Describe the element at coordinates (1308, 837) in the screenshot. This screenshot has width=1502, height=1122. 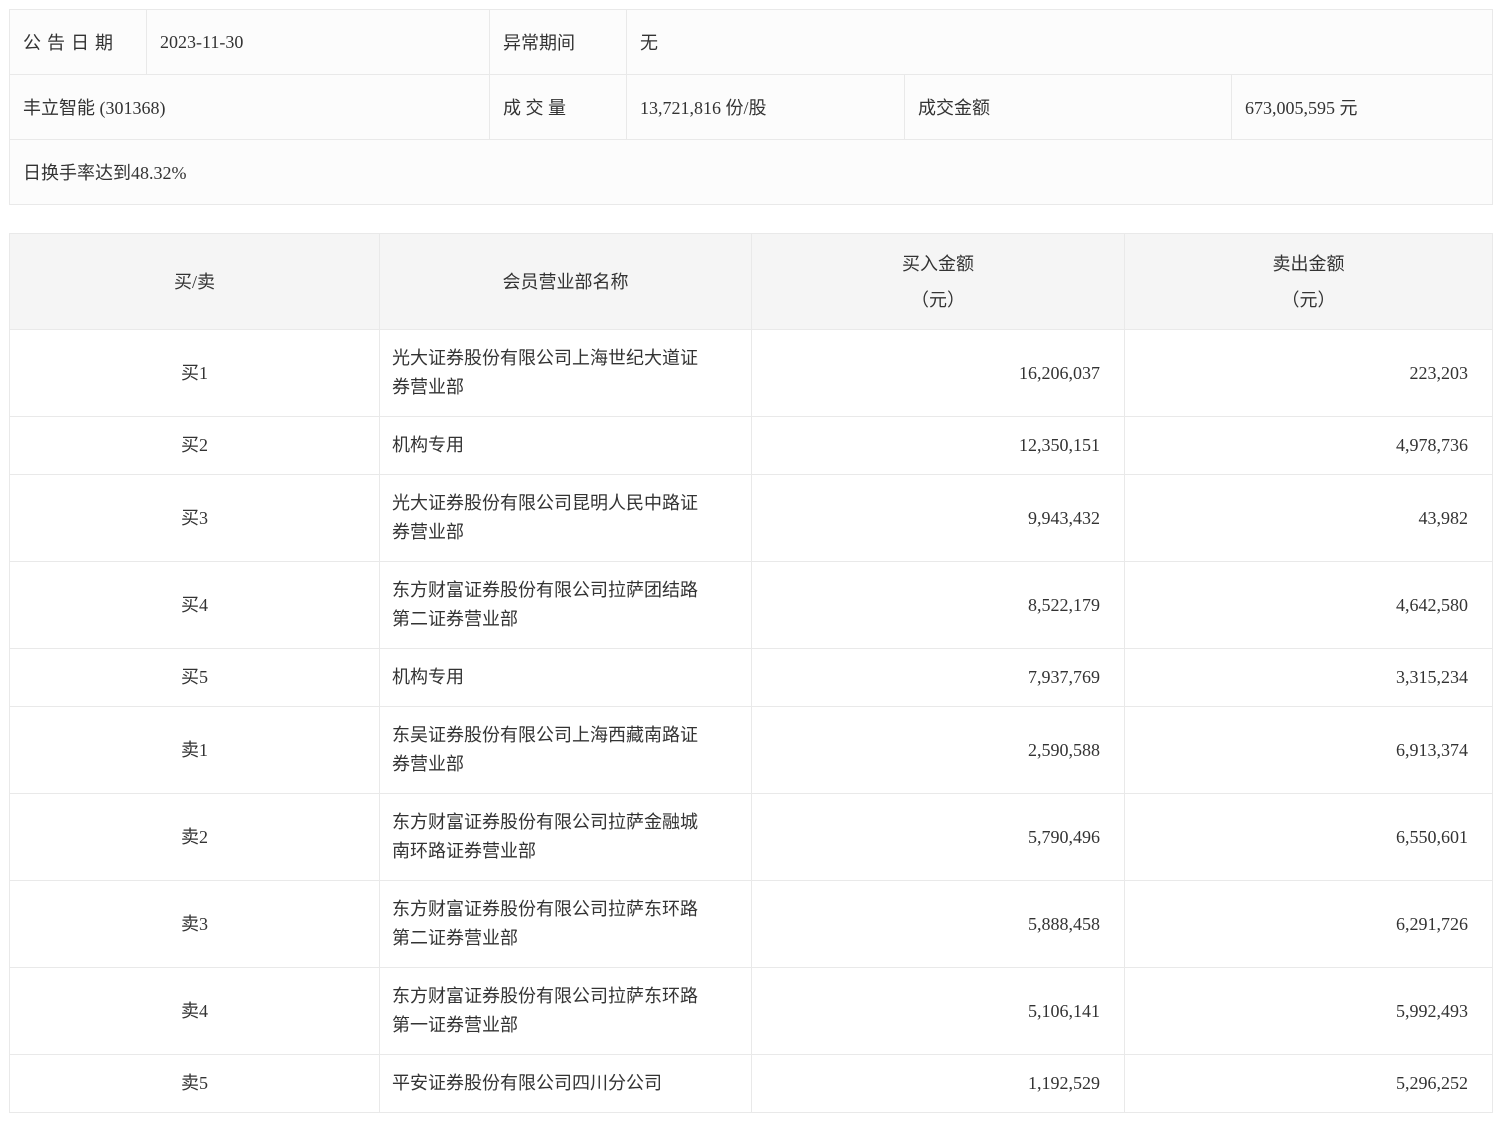
I see `sell-amount-cell: 6,550,601` at that location.